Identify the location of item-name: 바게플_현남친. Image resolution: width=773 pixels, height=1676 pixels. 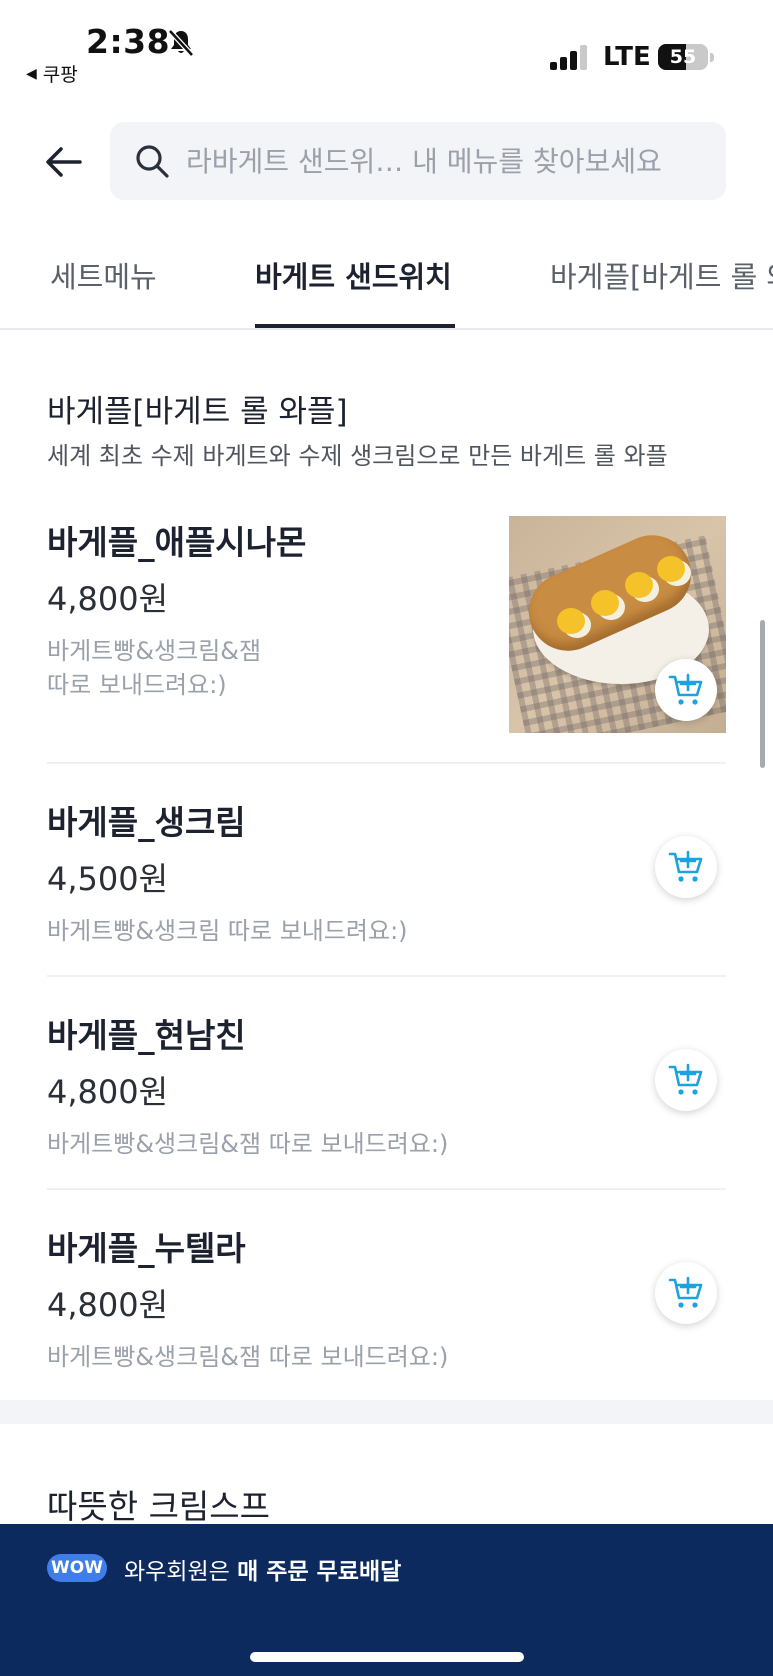
(146, 1035).